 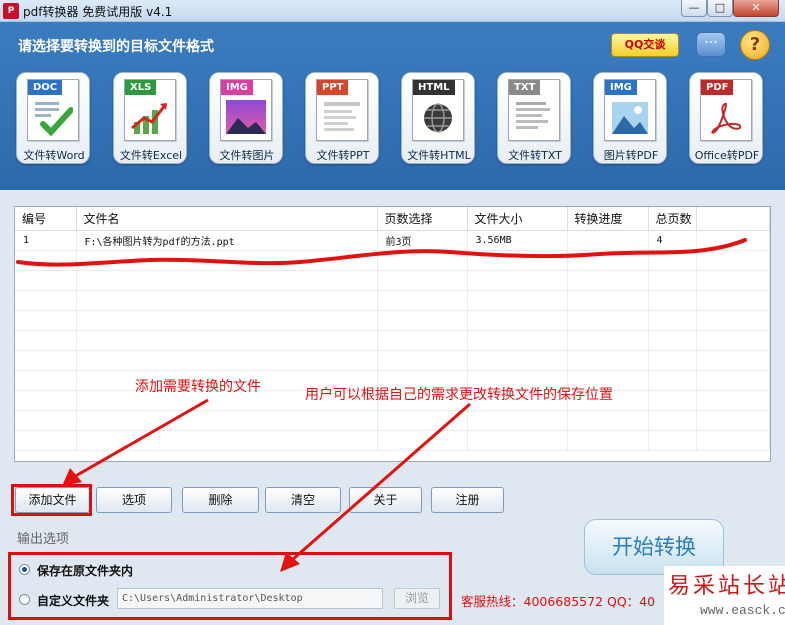 What do you see at coordinates (711, 44) in the screenshot?
I see `chat-bubble-icon: ···` at bounding box center [711, 44].